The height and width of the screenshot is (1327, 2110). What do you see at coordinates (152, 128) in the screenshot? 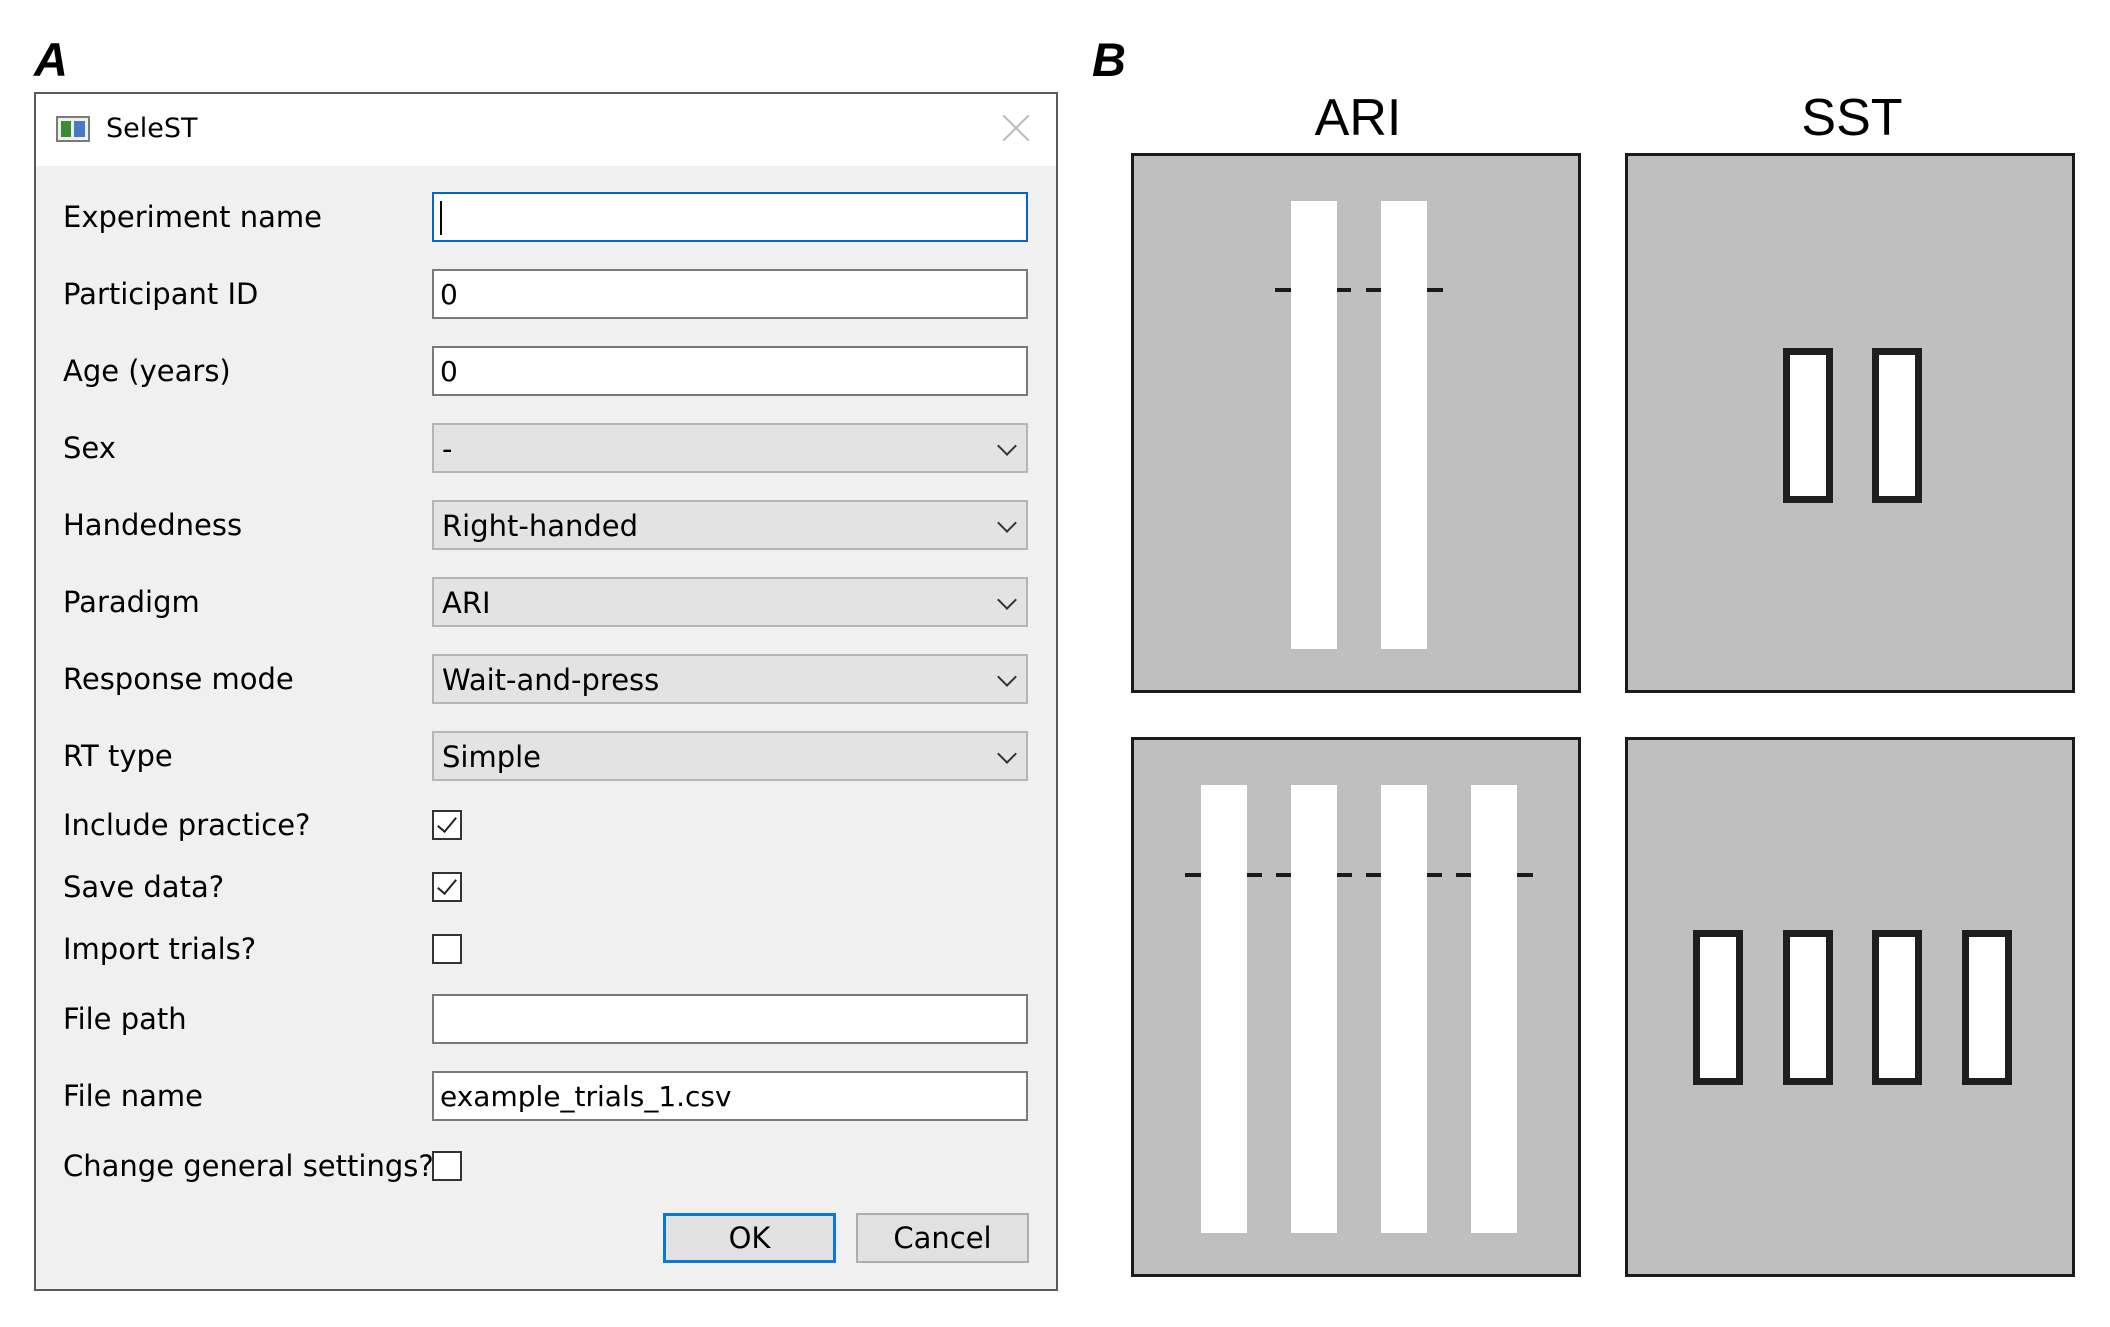
I see `dialog-title: SeleST` at bounding box center [152, 128].